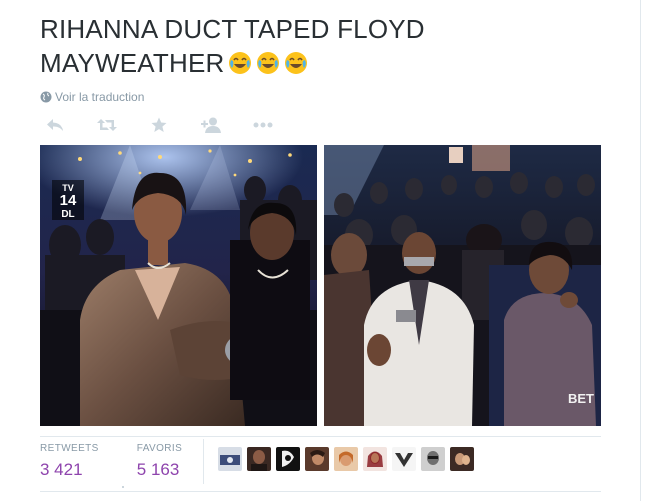 The height and width of the screenshot is (501, 650). Describe the element at coordinates (68, 200) in the screenshot. I see `tv-rating-number: 14` at that location.